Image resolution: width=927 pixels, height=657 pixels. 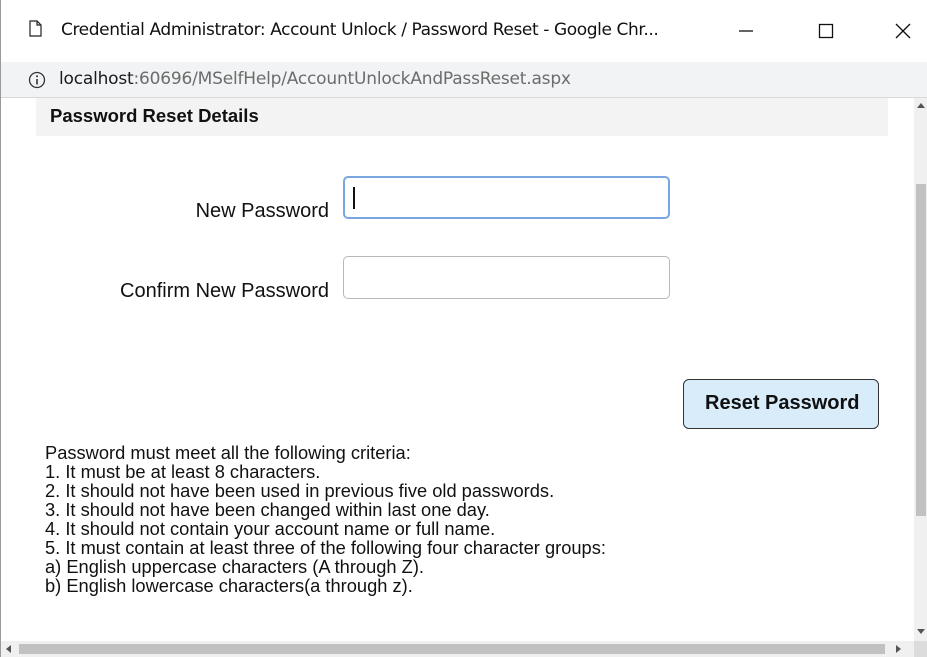 What do you see at coordinates (452, 649) in the screenshot?
I see `horizontal-scroll-thumb` at bounding box center [452, 649].